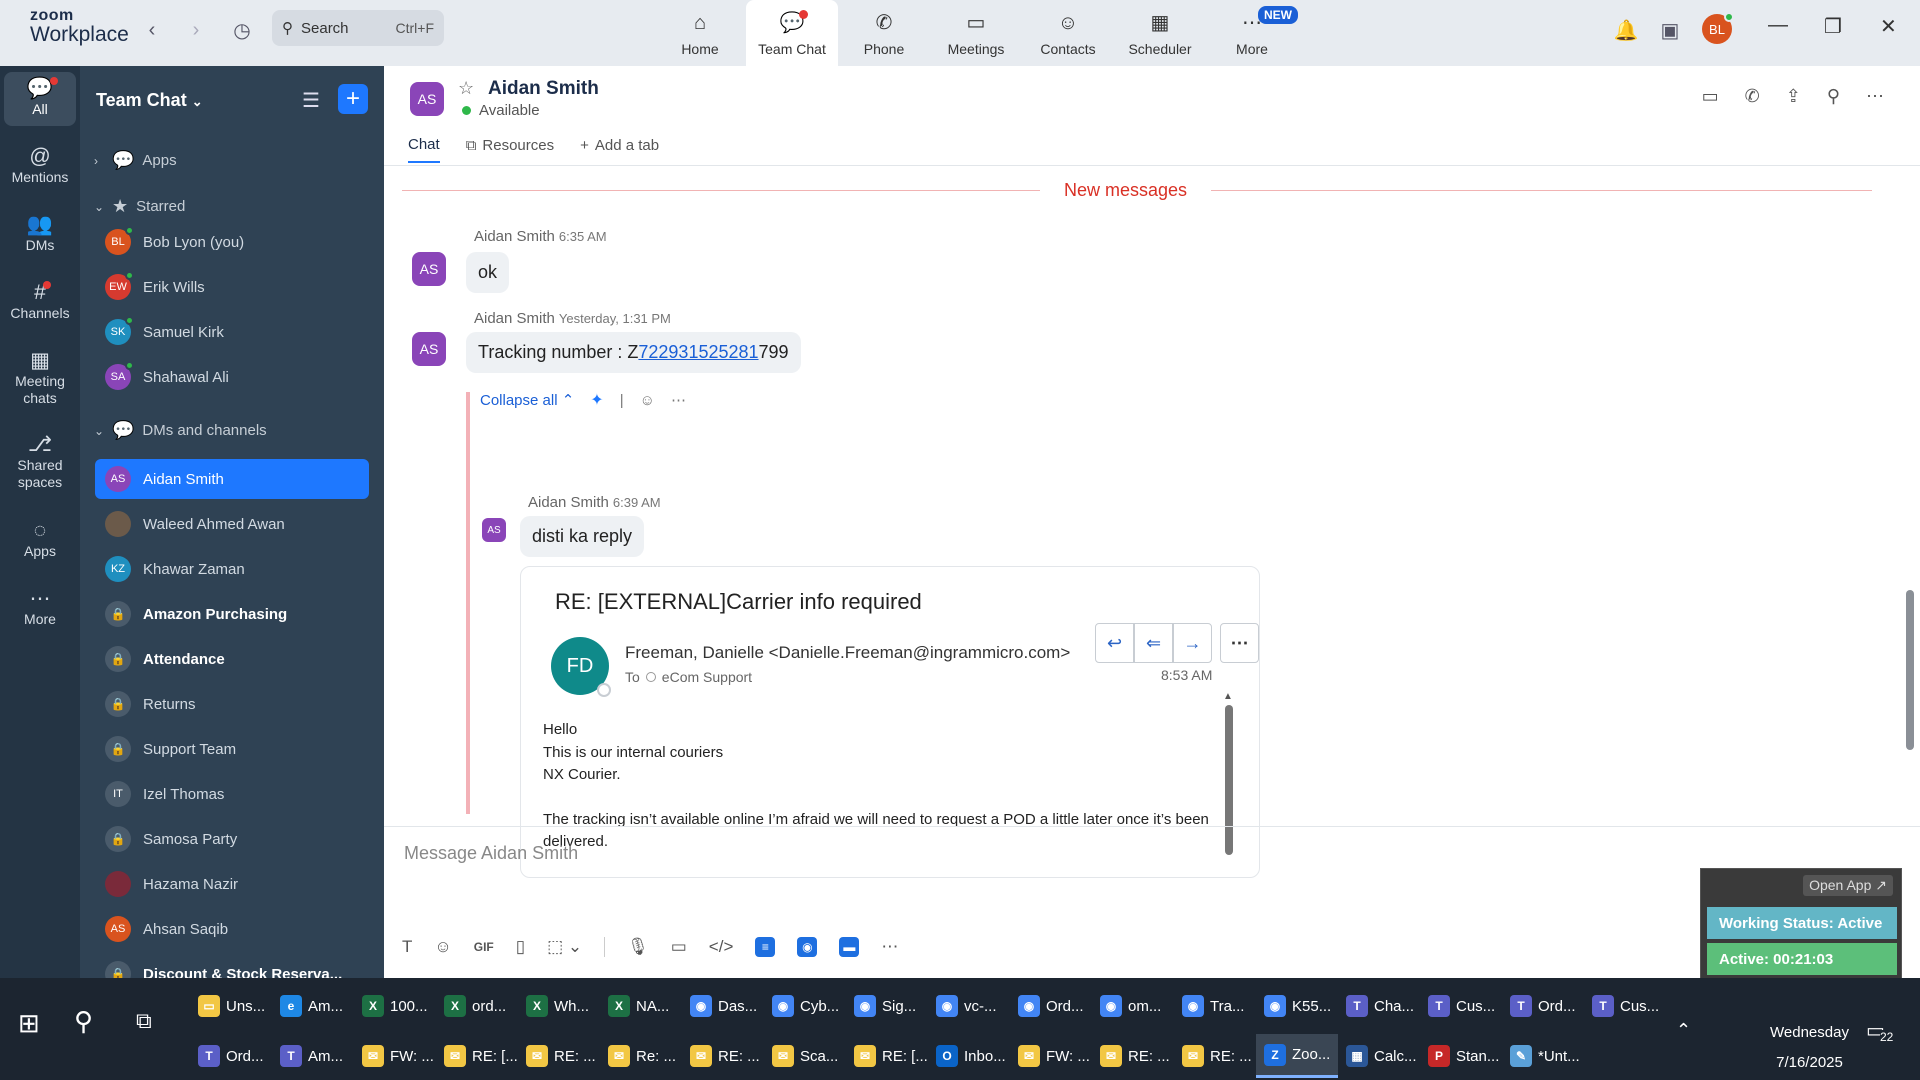 Image resolution: width=1920 pixels, height=1080 pixels. I want to click on channel-item: 🔒 Attendance, so click(232, 659).